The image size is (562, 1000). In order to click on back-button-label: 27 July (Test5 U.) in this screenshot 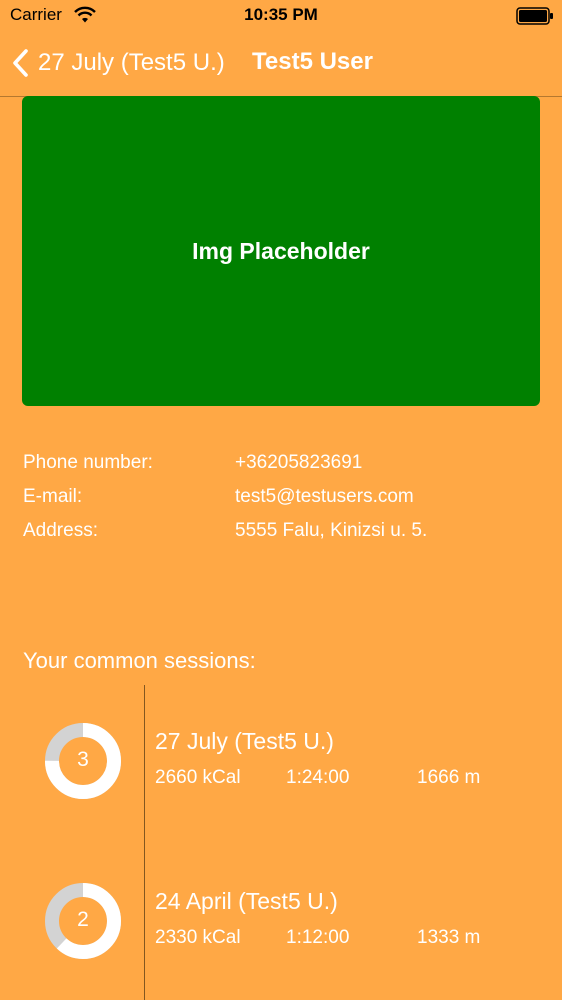, I will do `click(131, 62)`.